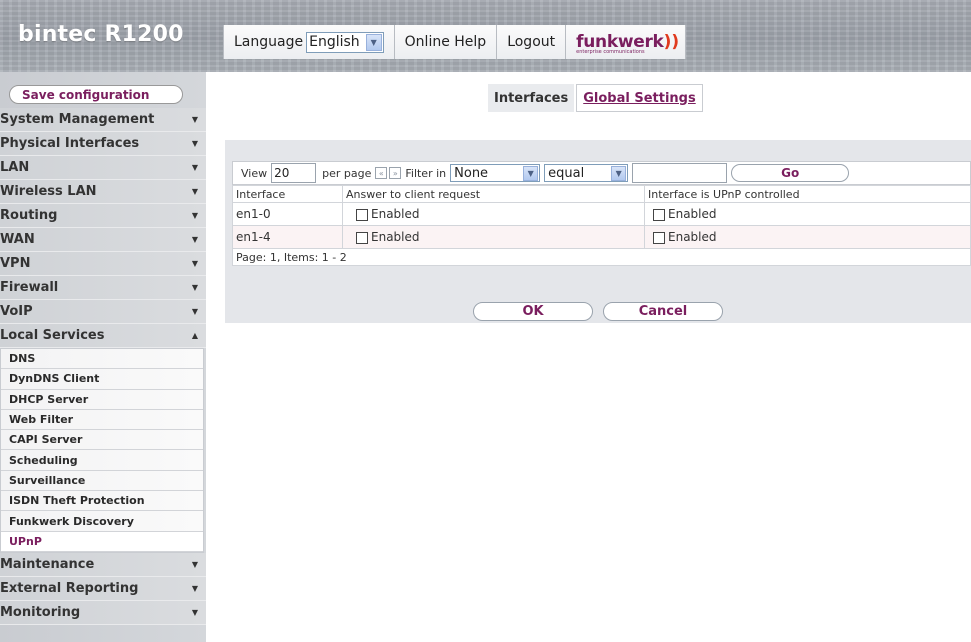 The width and height of the screenshot is (971, 642). I want to click on sidebar-item-wireless-lan: Wireless LAN ▼, so click(103, 192).